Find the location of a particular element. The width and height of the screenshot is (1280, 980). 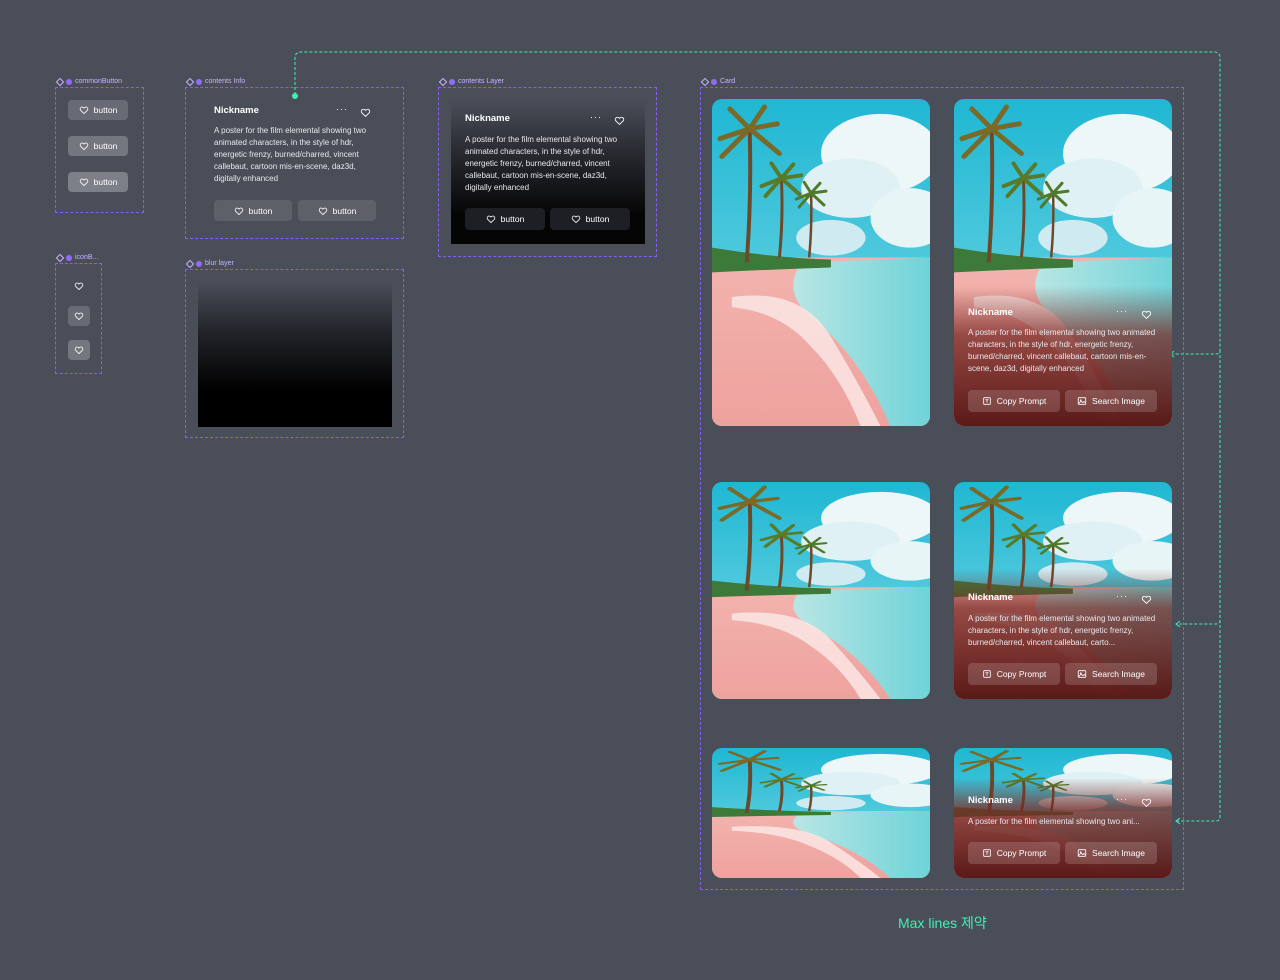

common-button-pressed: button is located at coordinates (98, 182).